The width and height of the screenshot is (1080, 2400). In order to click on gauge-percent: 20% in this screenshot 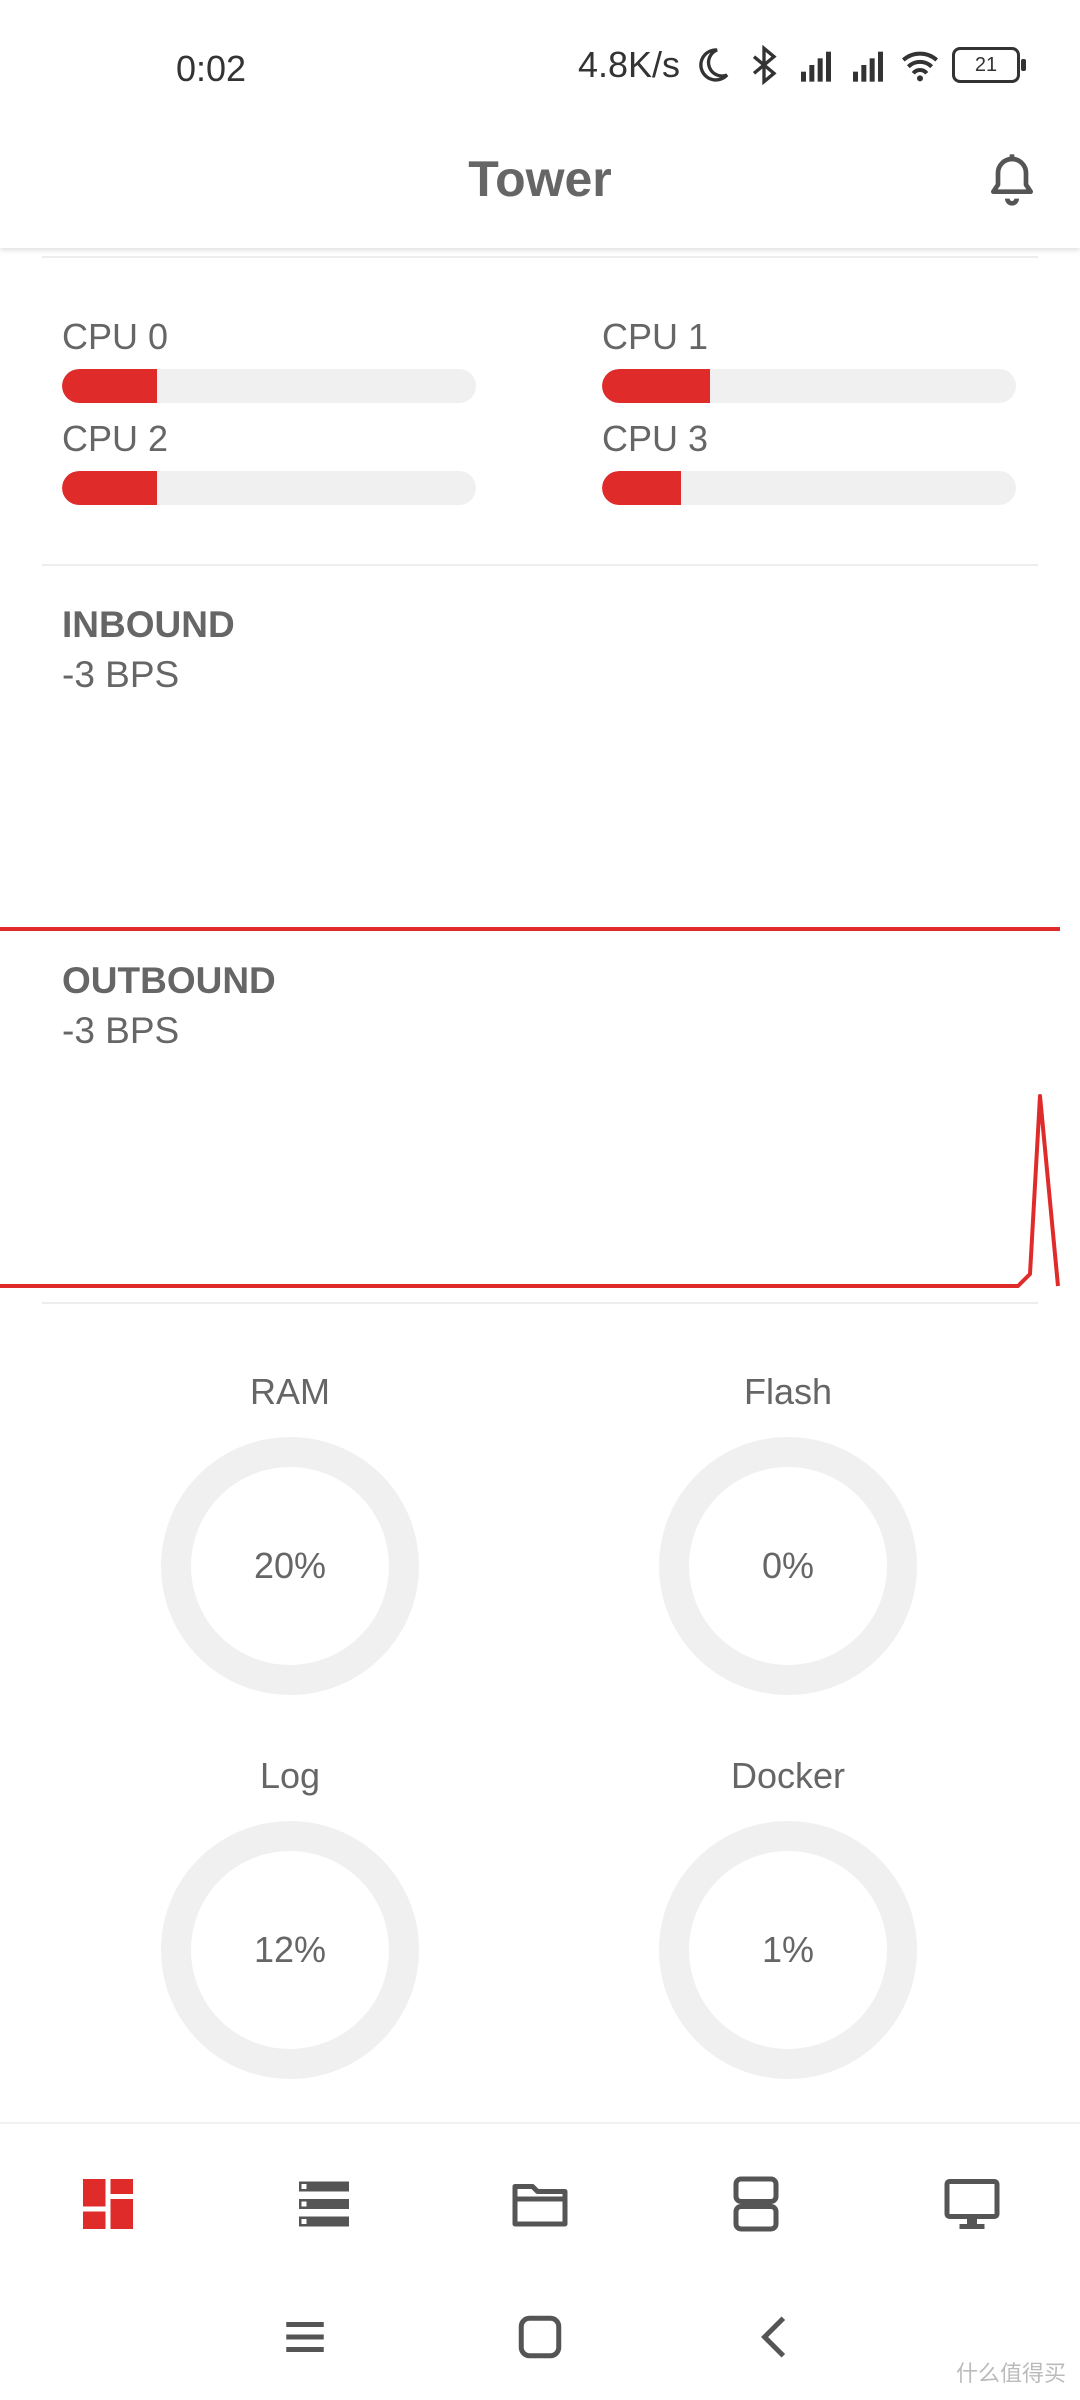, I will do `click(290, 1565)`.